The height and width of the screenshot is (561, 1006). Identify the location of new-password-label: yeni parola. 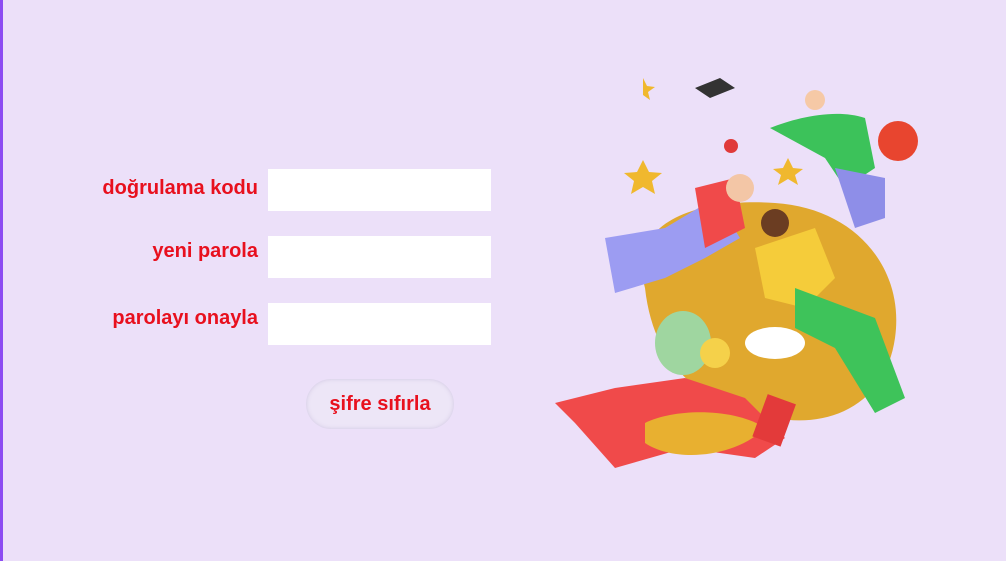
(205, 251).